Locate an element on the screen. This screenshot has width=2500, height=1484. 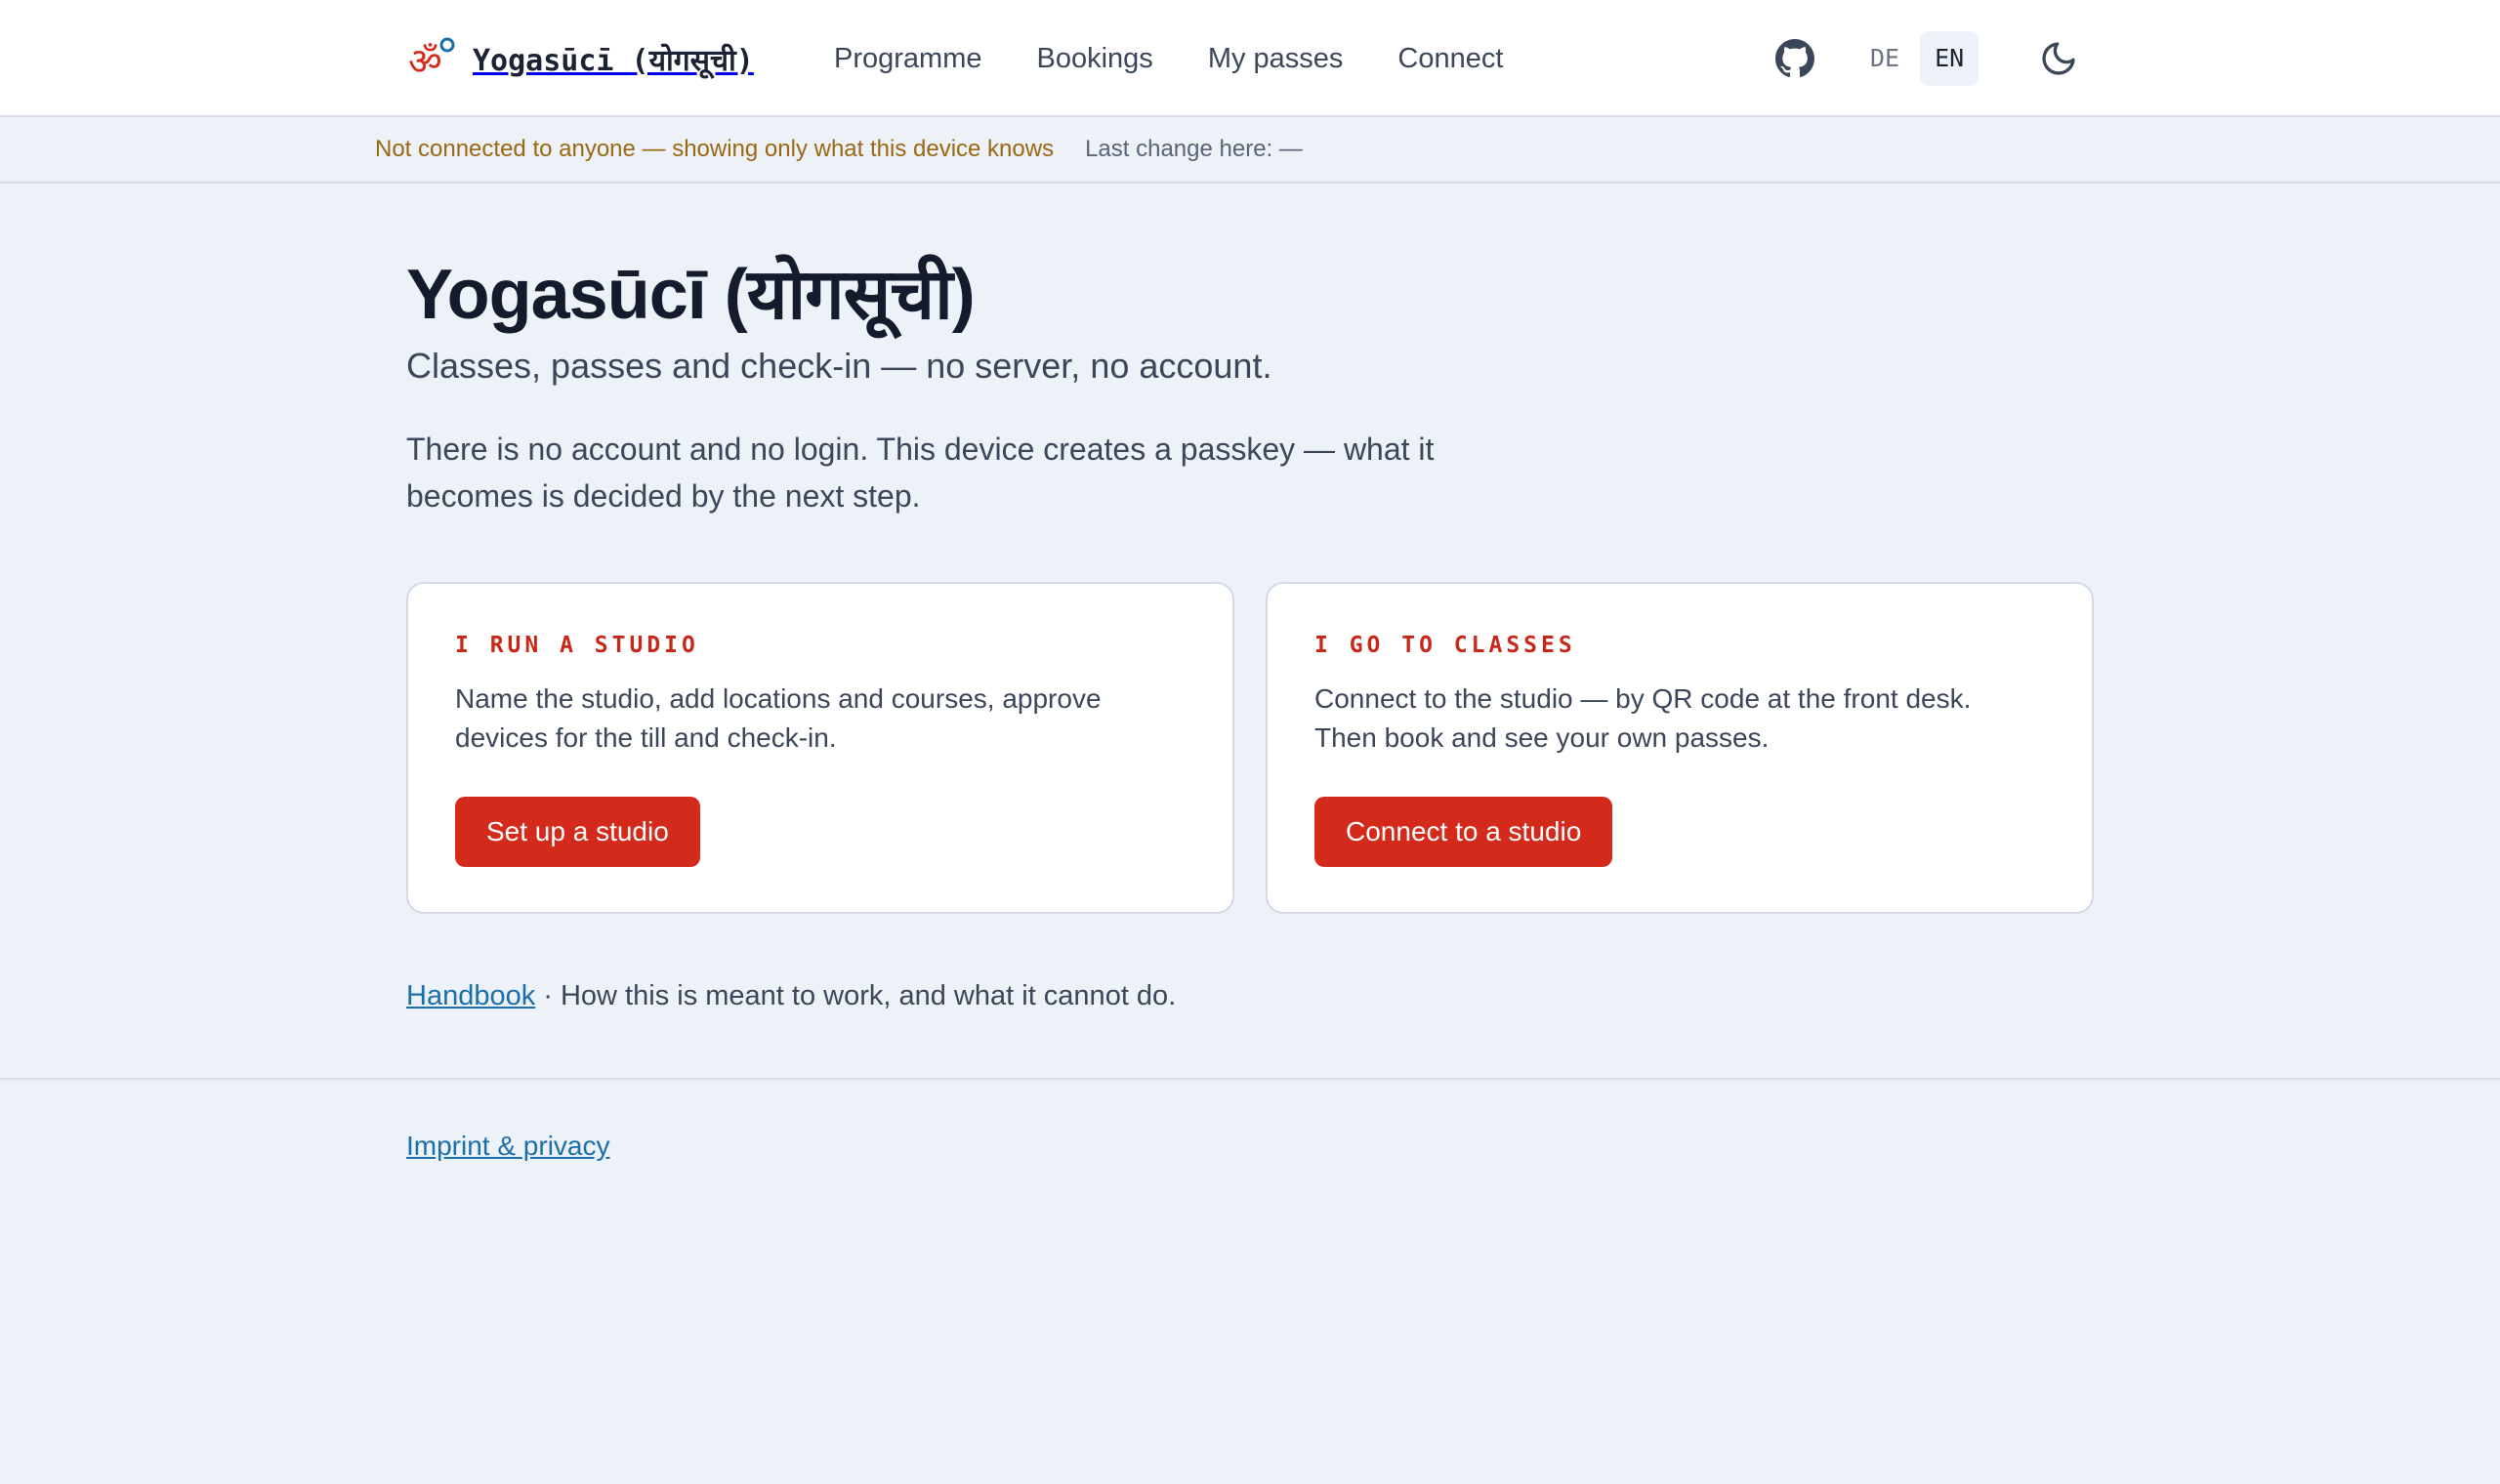
page-title: Yogasūcī (योगसूची) is located at coordinates (691, 295).